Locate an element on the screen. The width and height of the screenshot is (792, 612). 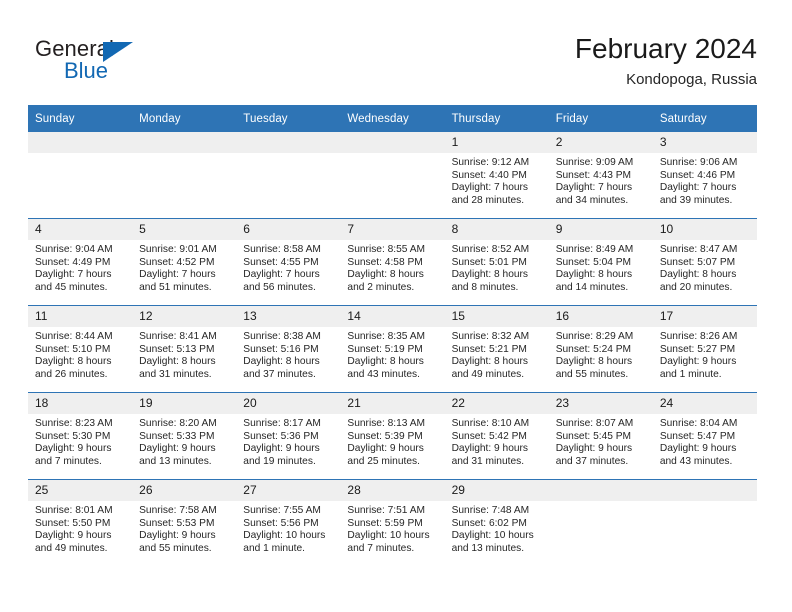
sunset-text: Sunset: 5:59 PM is located at coordinates (385, 523).